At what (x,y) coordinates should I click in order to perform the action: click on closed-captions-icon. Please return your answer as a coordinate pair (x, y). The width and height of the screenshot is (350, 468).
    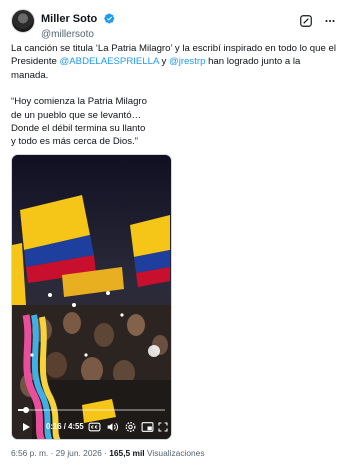
    Looking at the image, I should click on (94, 427).